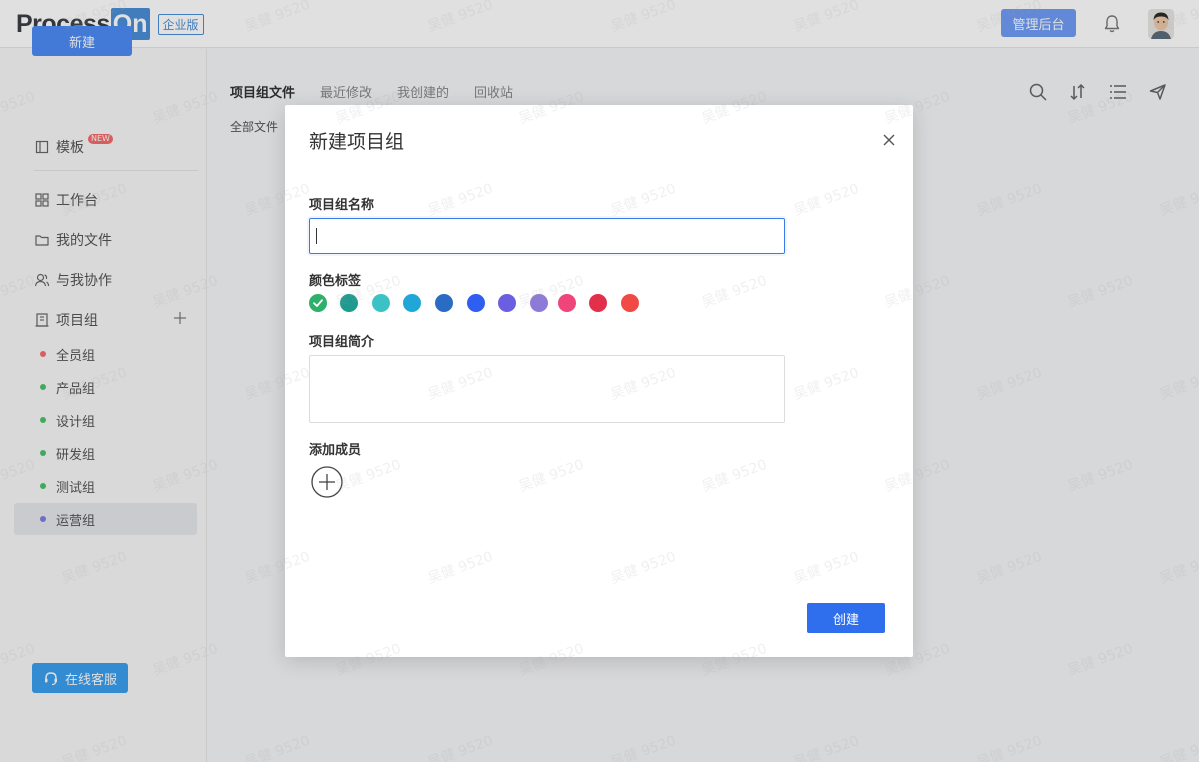 This screenshot has width=1199, height=762. Describe the element at coordinates (327, 482) in the screenshot. I see `add-member-icon` at that location.